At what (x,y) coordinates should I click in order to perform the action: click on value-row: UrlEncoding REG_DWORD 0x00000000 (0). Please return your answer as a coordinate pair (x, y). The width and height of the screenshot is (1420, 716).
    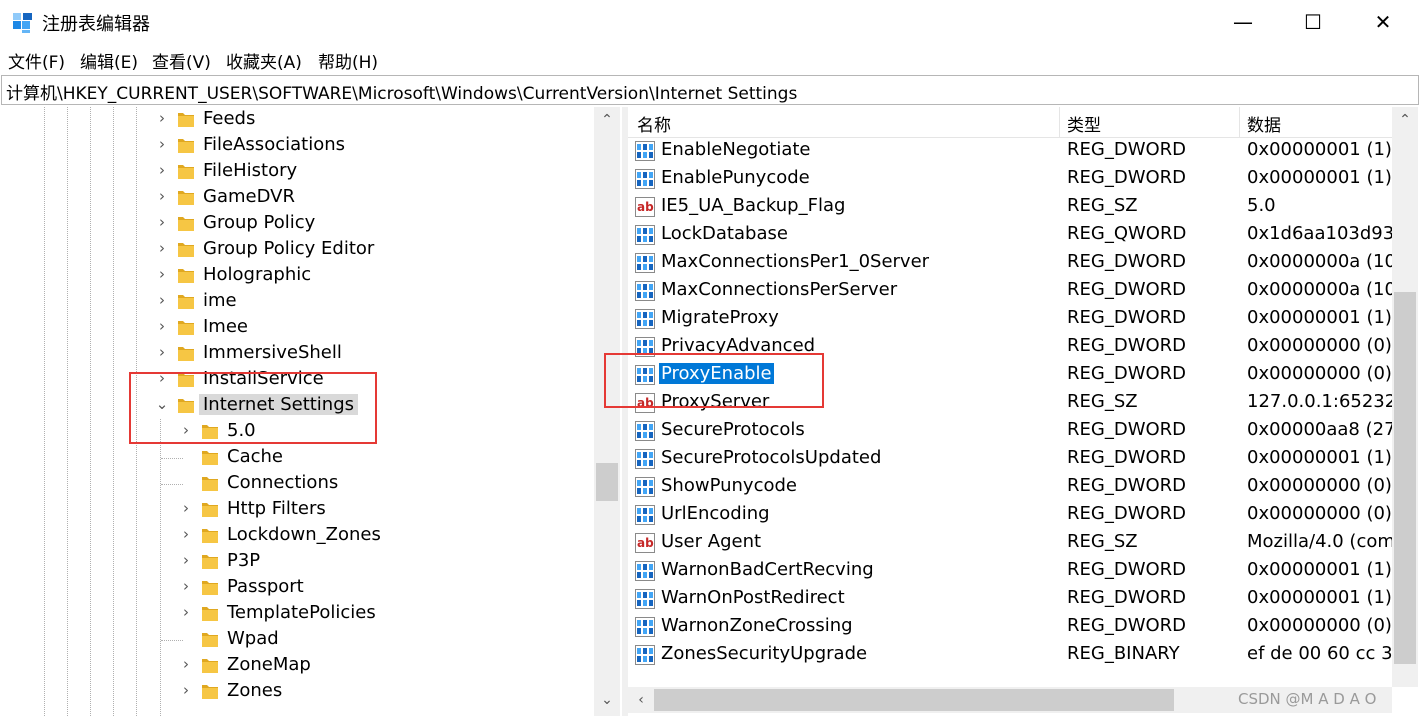
    Looking at the image, I should click on (1010, 515).